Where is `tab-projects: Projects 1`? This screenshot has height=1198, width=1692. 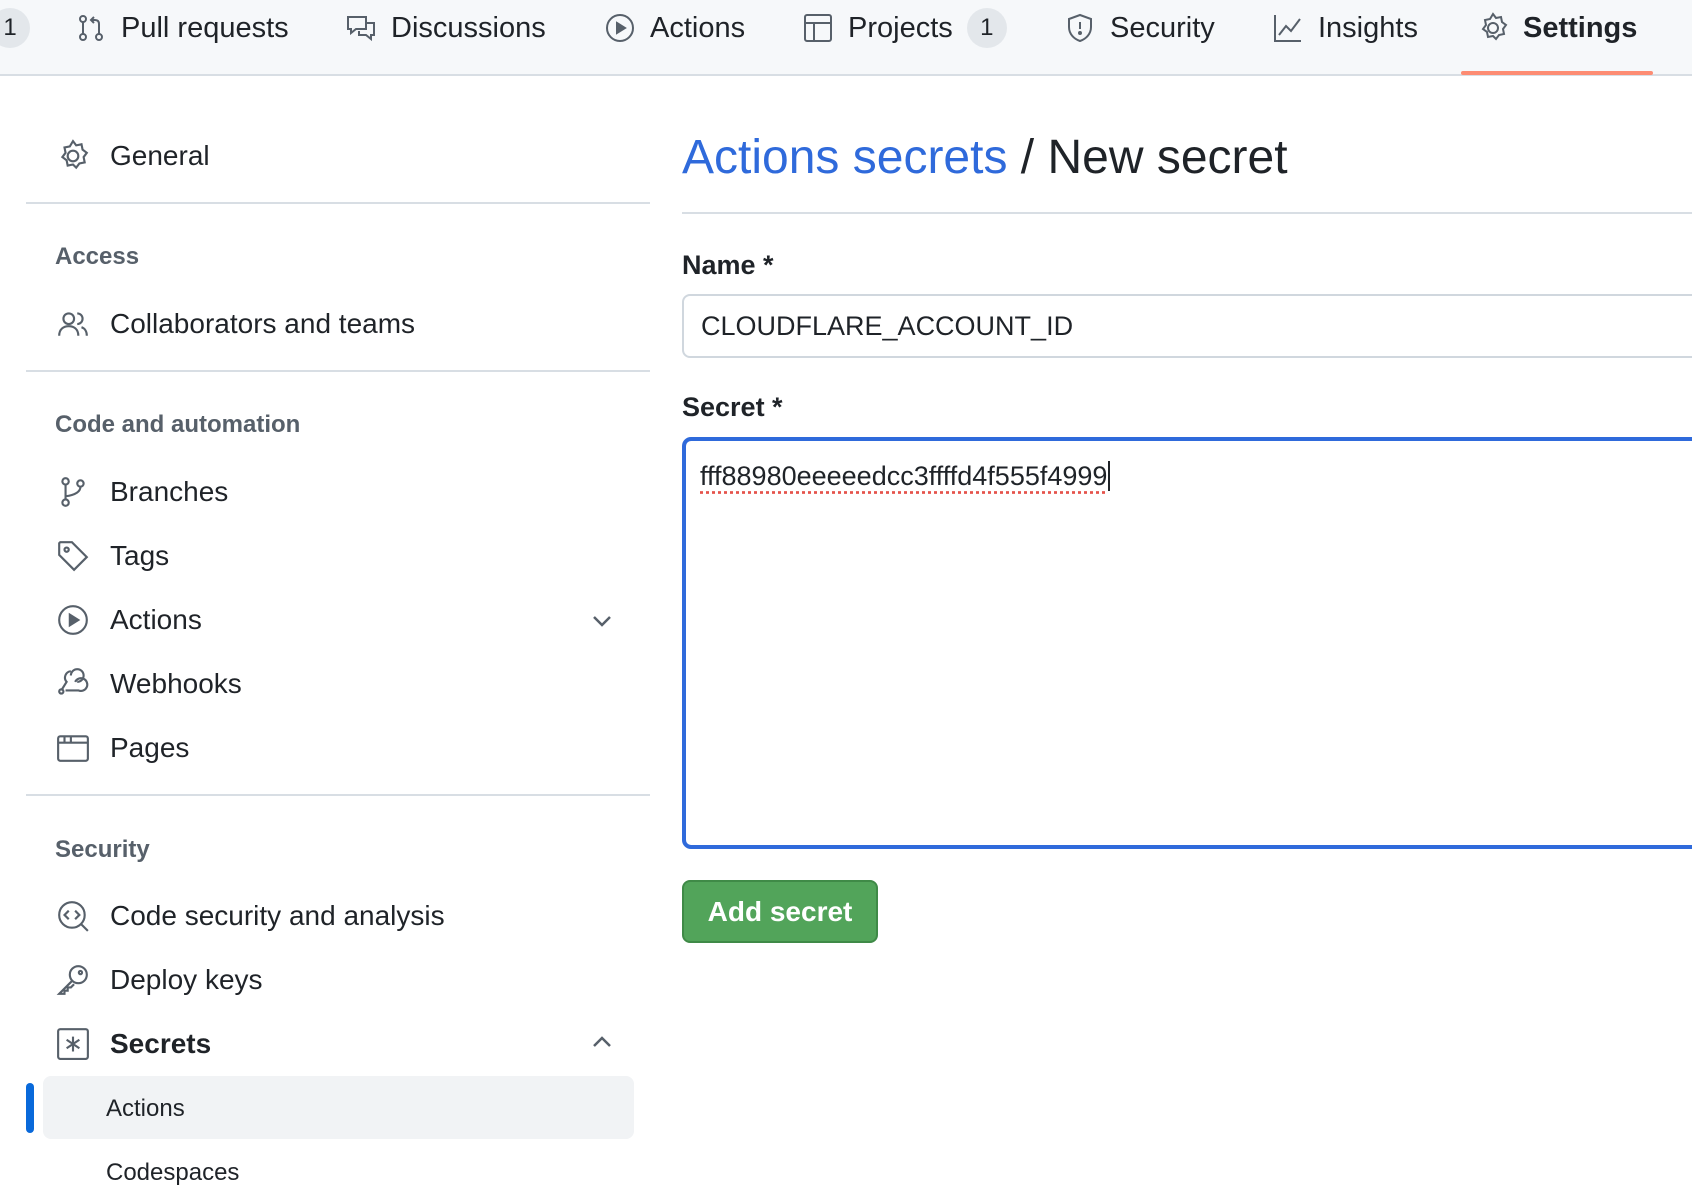
tab-projects: Projects 1 is located at coordinates (904, 28).